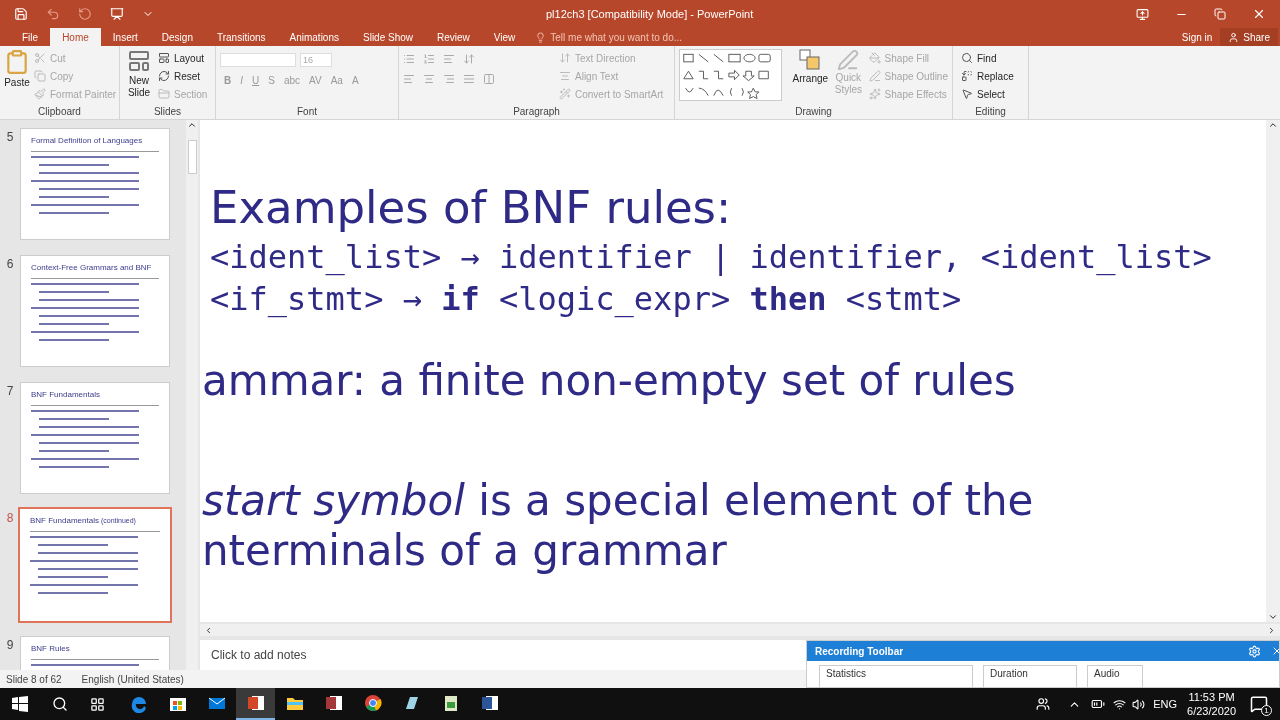 Image resolution: width=1280 pixels, height=720 pixels. Describe the element at coordinates (167, 112) in the screenshot. I see `group-label: Slides` at that location.